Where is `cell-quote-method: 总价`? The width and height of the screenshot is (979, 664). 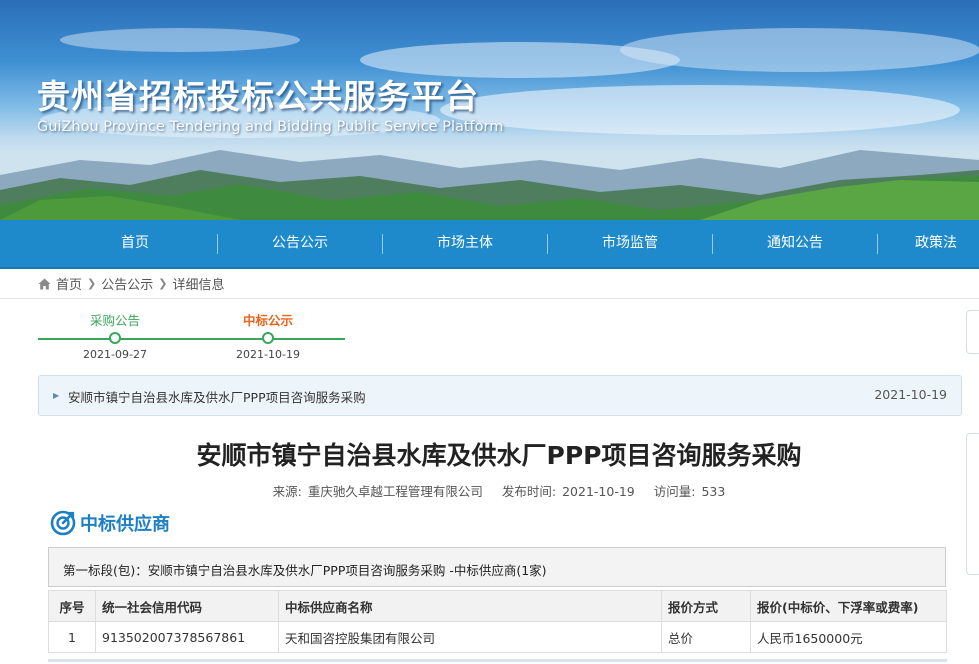 cell-quote-method: 总价 is located at coordinates (706, 637).